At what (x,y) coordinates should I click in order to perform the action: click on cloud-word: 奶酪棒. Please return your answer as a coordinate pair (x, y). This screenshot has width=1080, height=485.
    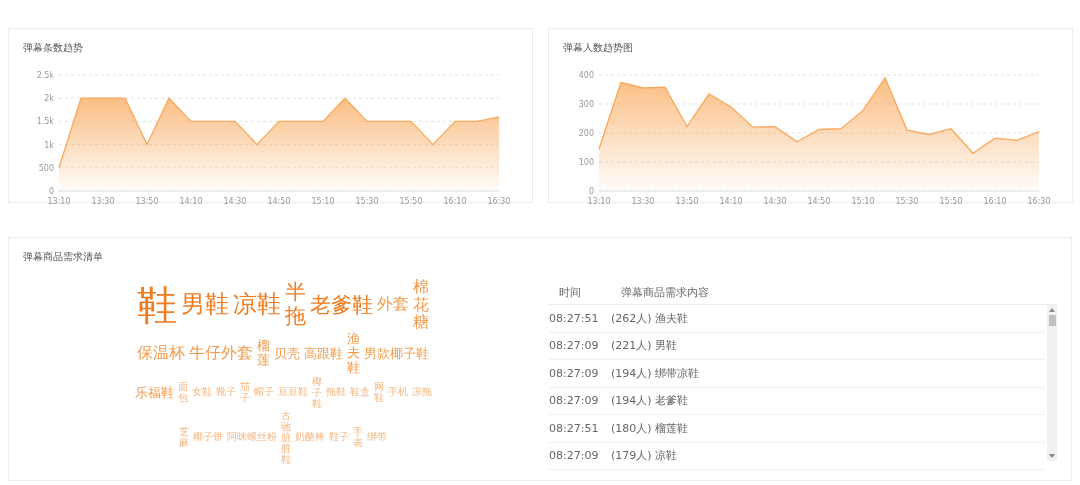
    Looking at the image, I should click on (310, 437).